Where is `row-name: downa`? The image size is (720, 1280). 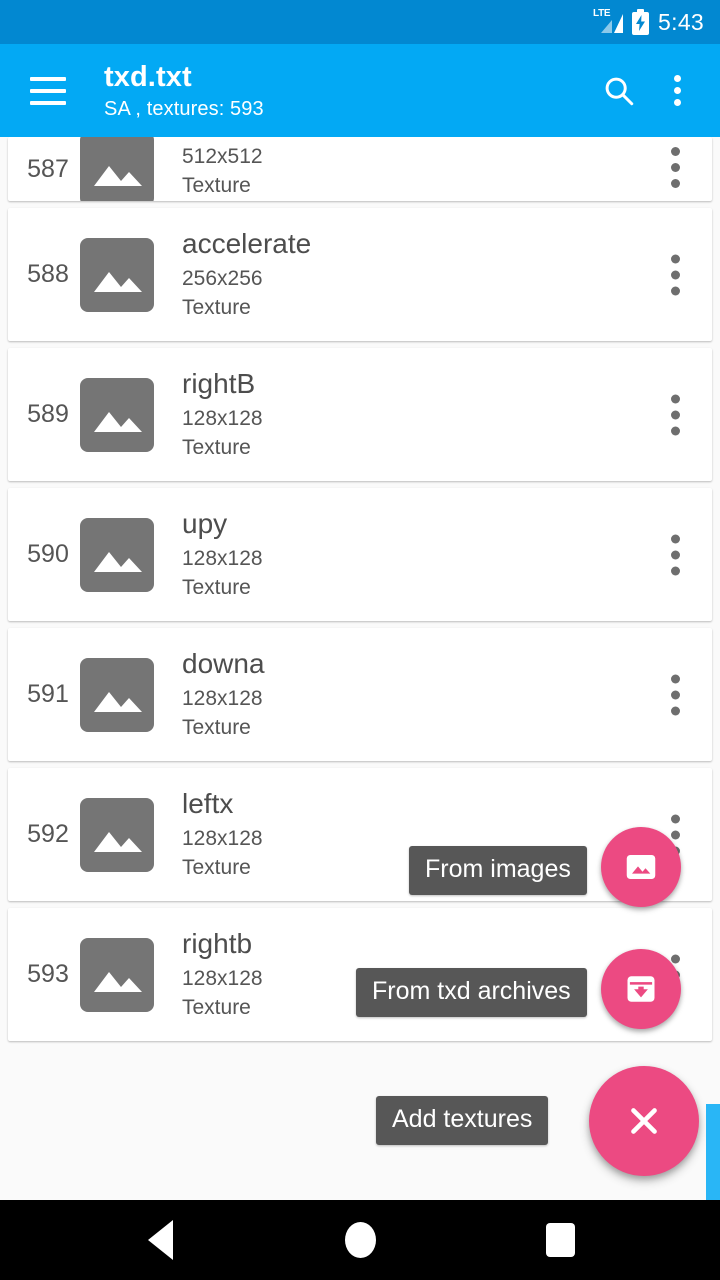 row-name: downa is located at coordinates (223, 663).